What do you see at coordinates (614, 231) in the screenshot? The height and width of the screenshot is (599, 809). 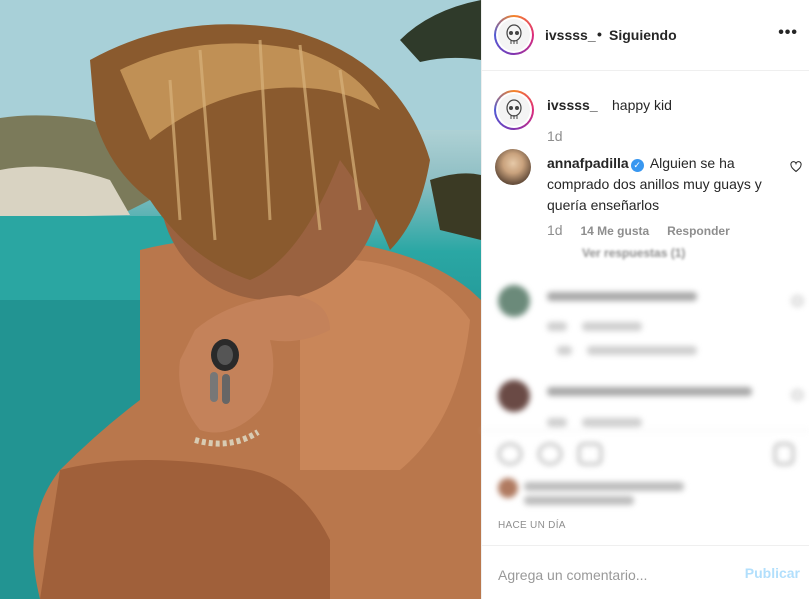 I see `comment-likes: 14 Me gusta` at bounding box center [614, 231].